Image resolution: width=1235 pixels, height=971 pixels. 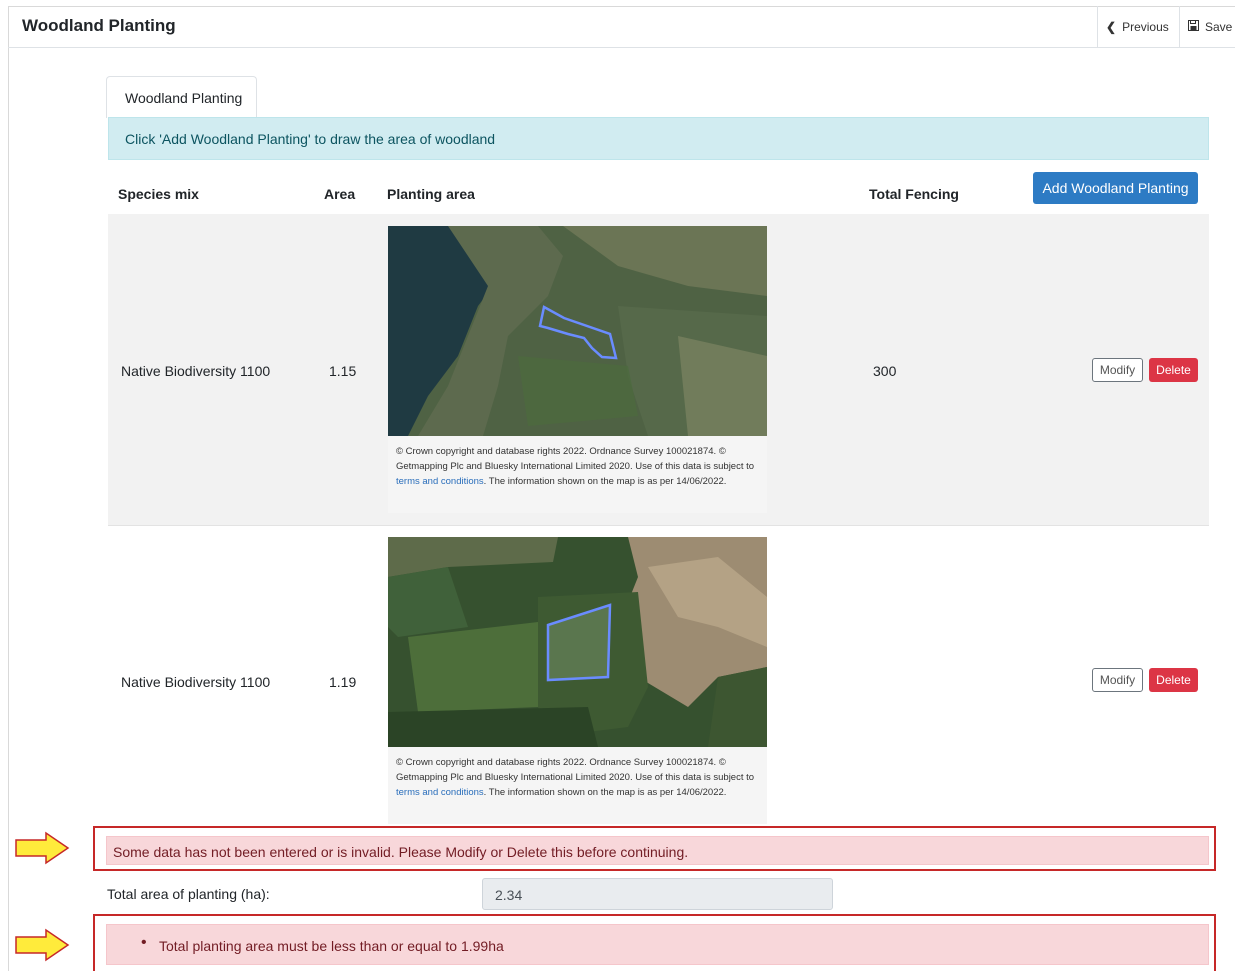 What do you see at coordinates (1219, 26) in the screenshot?
I see `save-label: Save` at bounding box center [1219, 26].